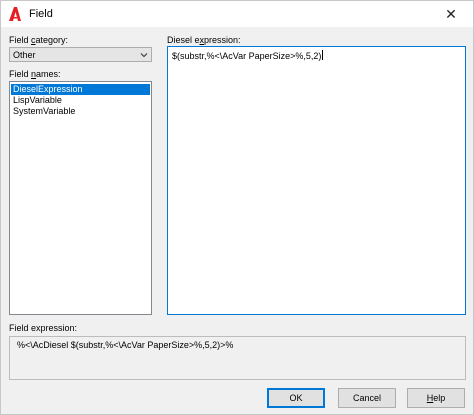 This screenshot has height=415, width=474. What do you see at coordinates (80, 89) in the screenshot?
I see `list-item-diesel-expression: DieselExpression` at bounding box center [80, 89].